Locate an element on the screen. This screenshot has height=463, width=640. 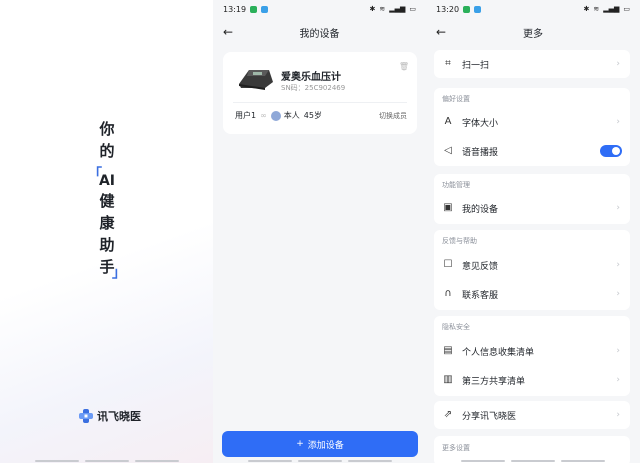
my-devices-label: 我的设备 is located at coordinates (480, 209).